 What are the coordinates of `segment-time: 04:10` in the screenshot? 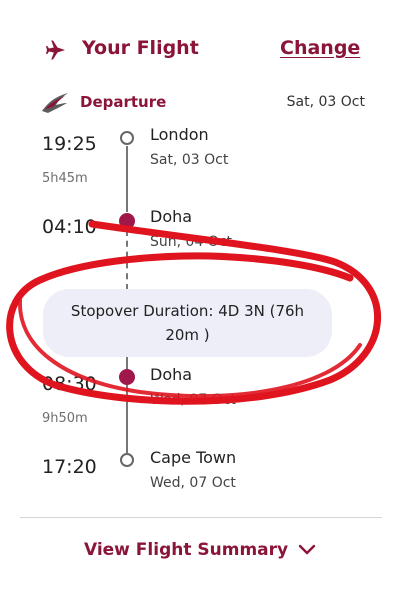 It's located at (69, 227).